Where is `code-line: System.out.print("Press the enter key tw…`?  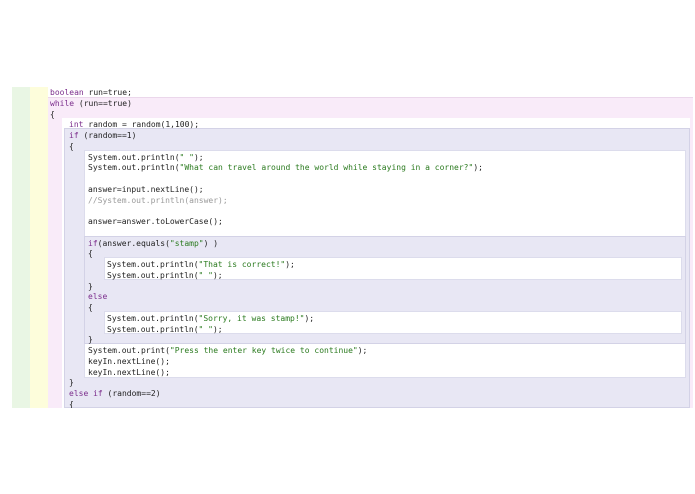
code-line: System.out.print("Press the enter key tw… is located at coordinates (227, 350).